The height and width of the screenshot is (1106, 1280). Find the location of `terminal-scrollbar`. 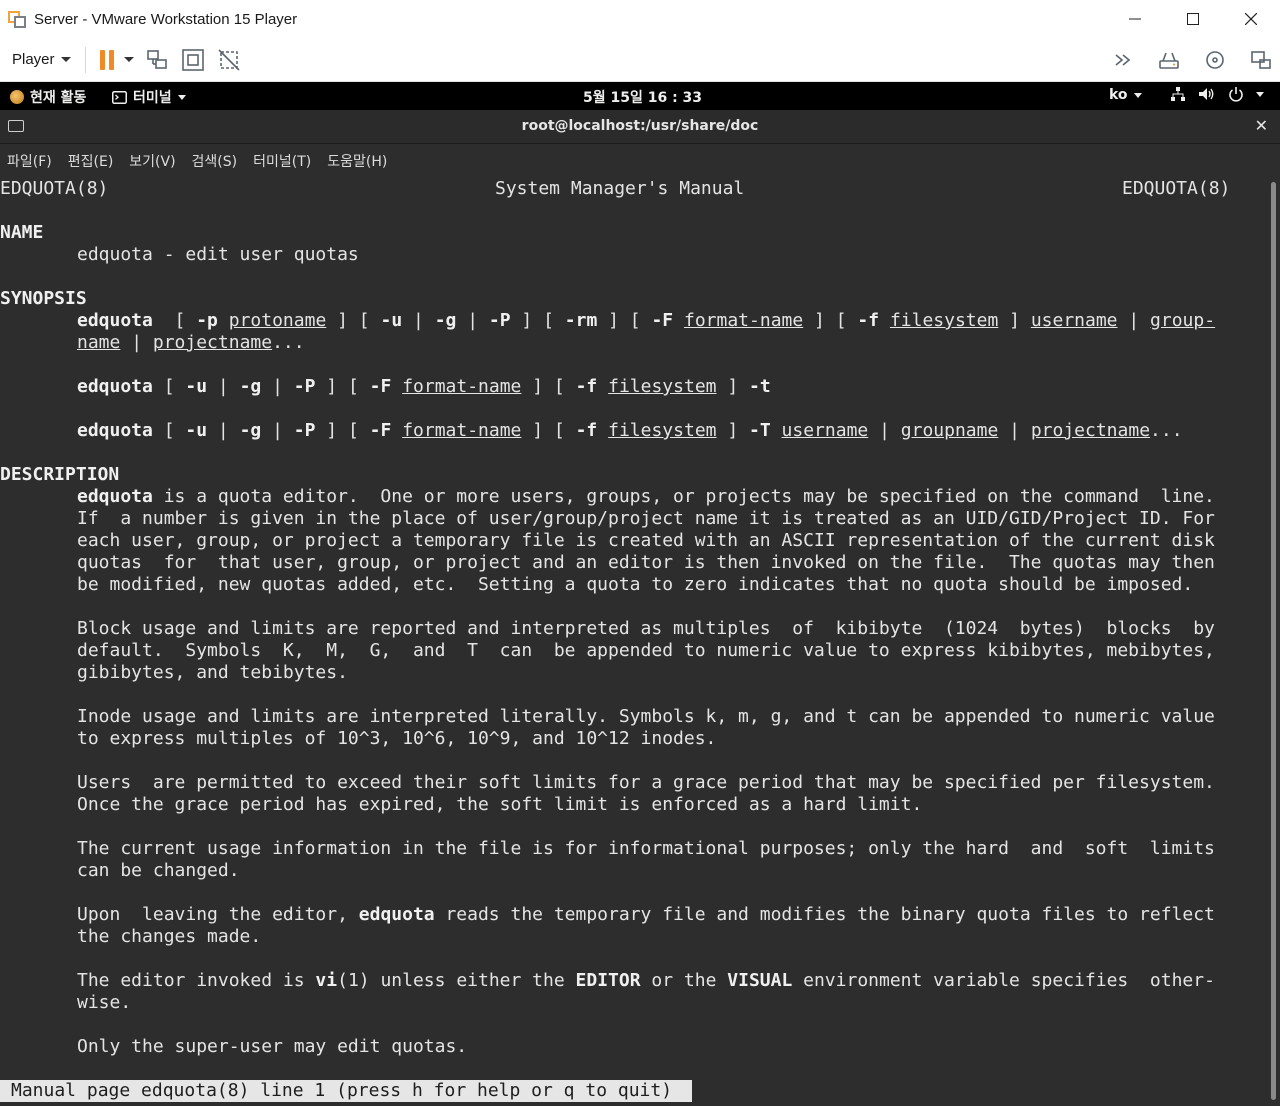

terminal-scrollbar is located at coordinates (1274, 642).